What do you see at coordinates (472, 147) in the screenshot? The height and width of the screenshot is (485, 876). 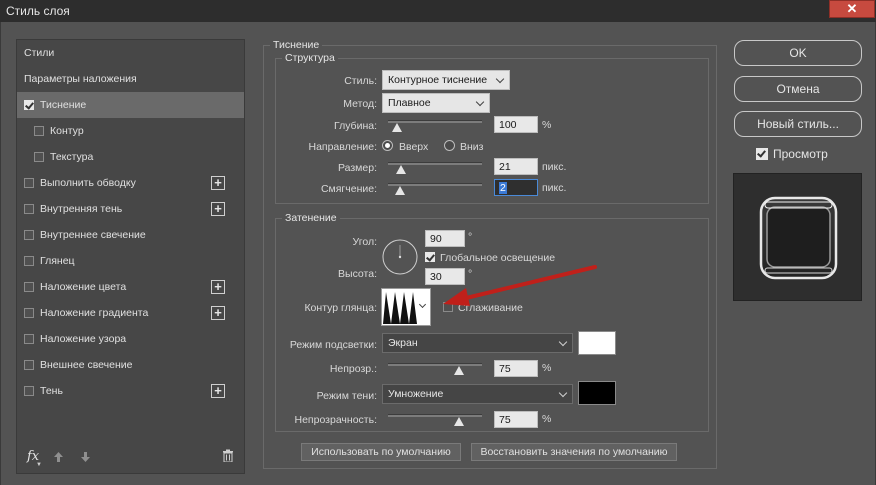 I see `direction-down-label: Вниз` at bounding box center [472, 147].